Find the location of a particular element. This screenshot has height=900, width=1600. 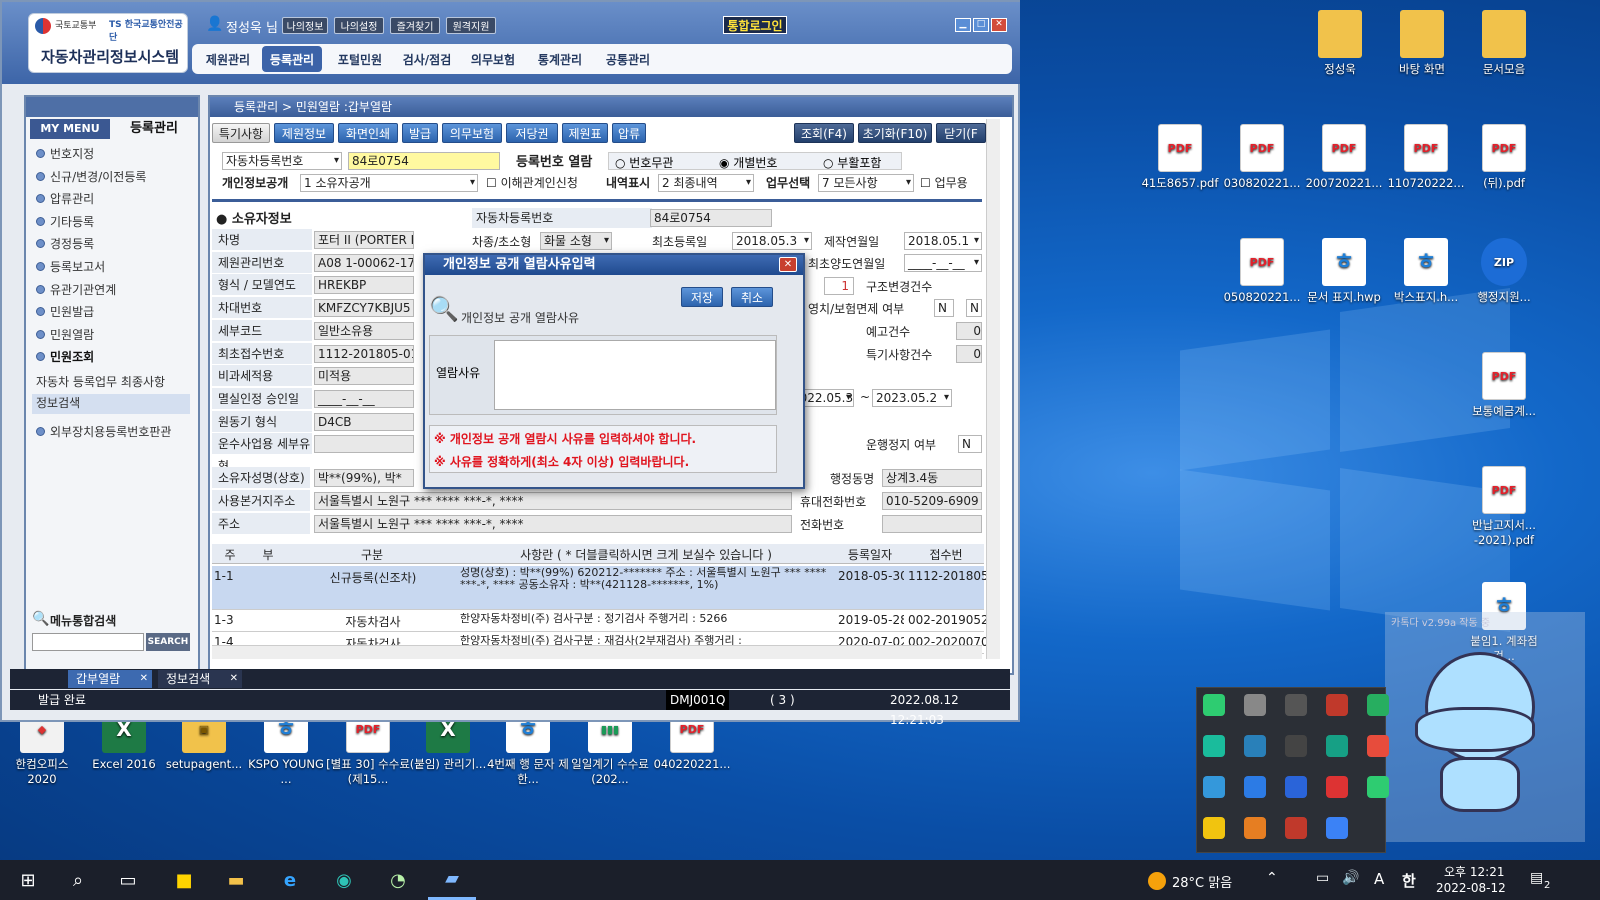

sticky-notes-icon: ■ is located at coordinates (184, 880).